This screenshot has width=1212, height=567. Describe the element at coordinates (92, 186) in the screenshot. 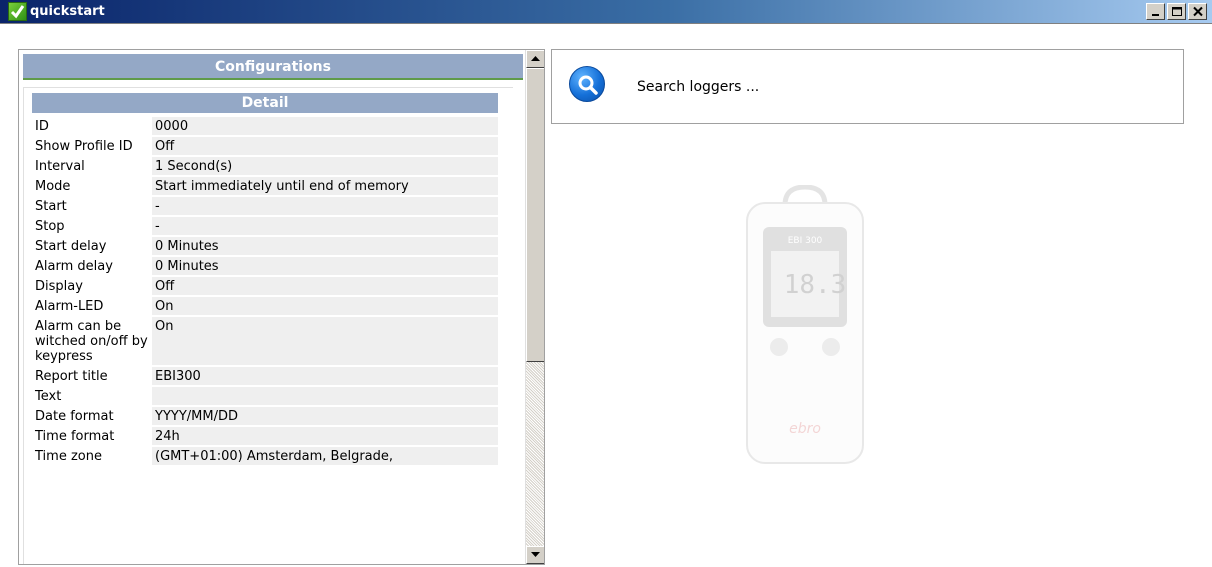

I see `detail-key: Mode` at that location.